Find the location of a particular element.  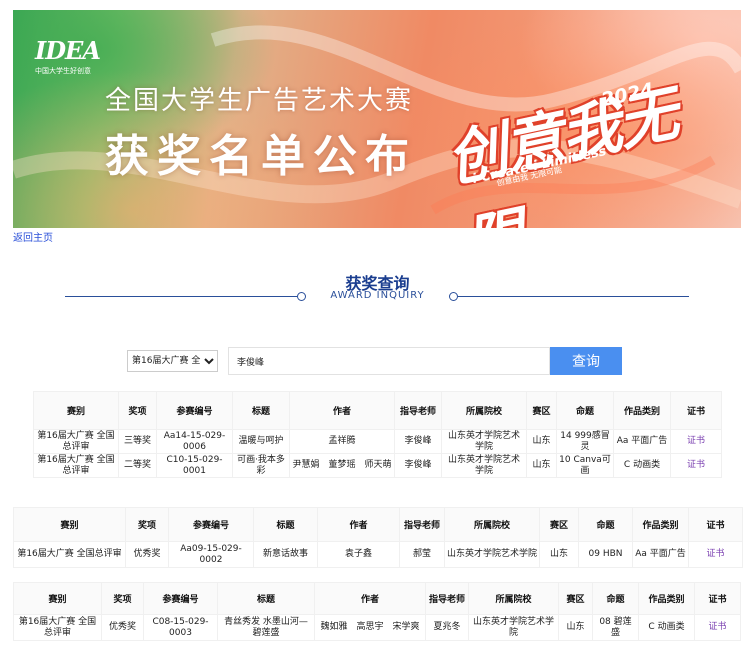

cell-title: 青丝秀发 水墨山河—碧莲盛 is located at coordinates (266, 627).